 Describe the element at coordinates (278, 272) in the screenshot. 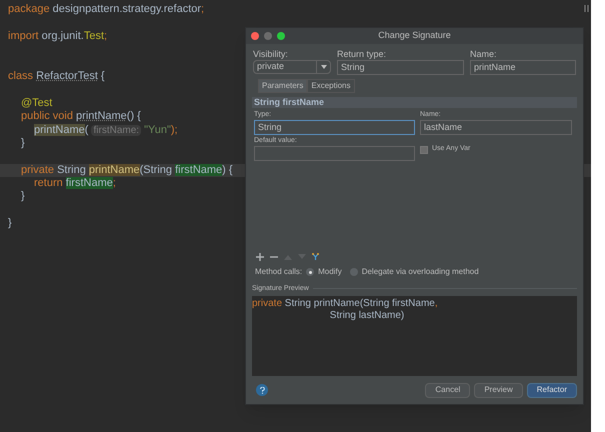

I see `method-calls-label: Method calls:` at that location.